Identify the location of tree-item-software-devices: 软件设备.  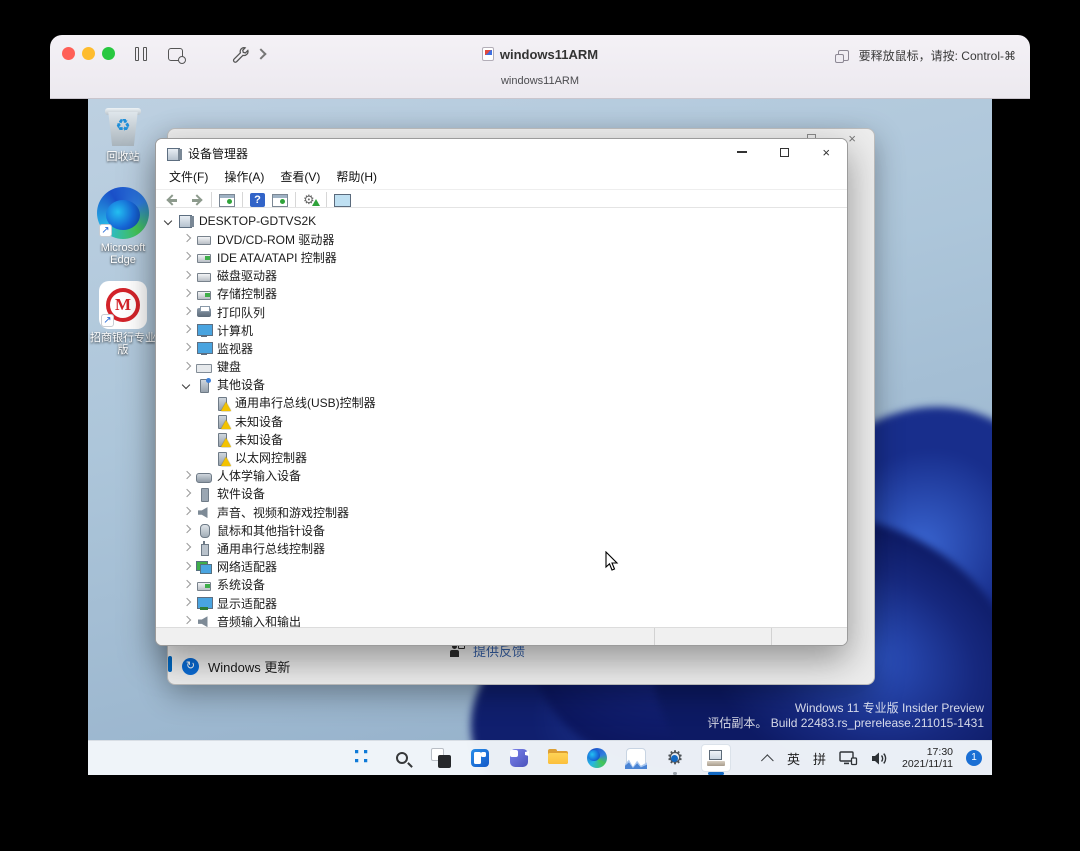
(501, 494).